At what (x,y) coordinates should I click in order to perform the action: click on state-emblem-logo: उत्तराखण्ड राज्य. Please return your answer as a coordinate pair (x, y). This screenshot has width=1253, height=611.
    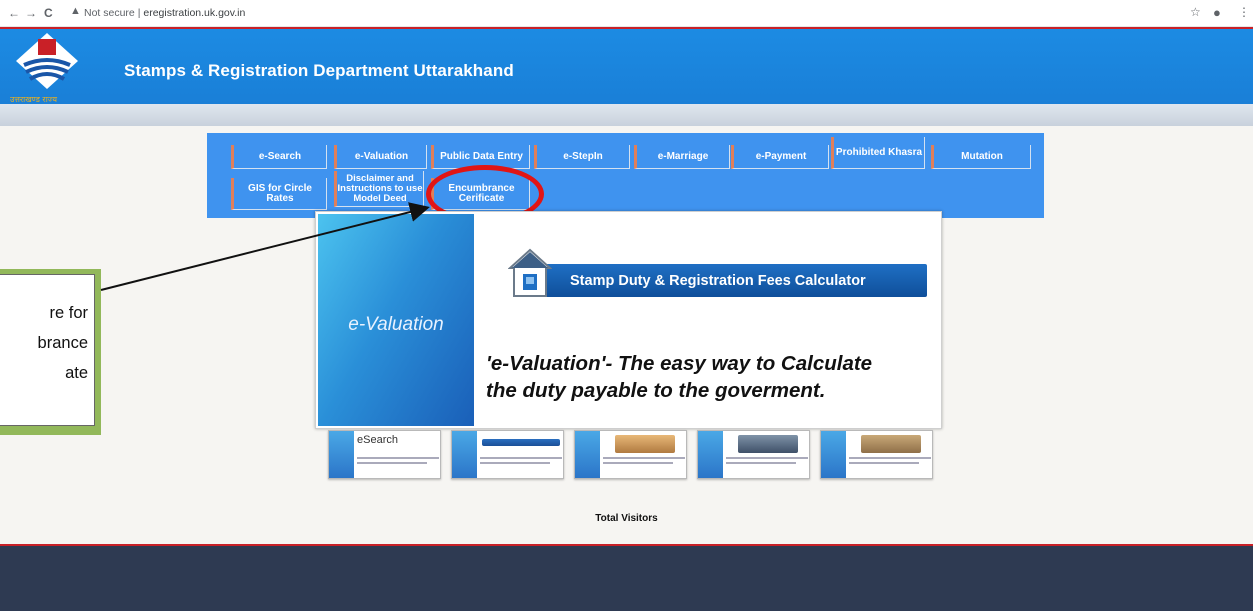
    Looking at the image, I should click on (47, 68).